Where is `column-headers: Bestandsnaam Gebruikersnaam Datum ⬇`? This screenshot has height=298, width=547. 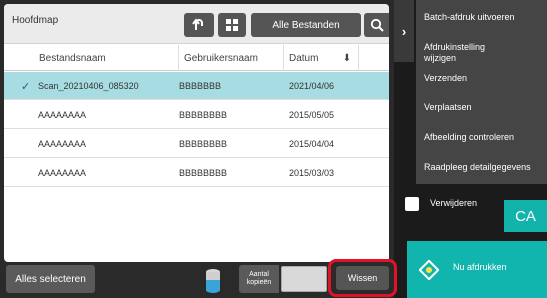 column-headers: Bestandsnaam Gebruikersnaam Datum ⬇ is located at coordinates (196, 58).